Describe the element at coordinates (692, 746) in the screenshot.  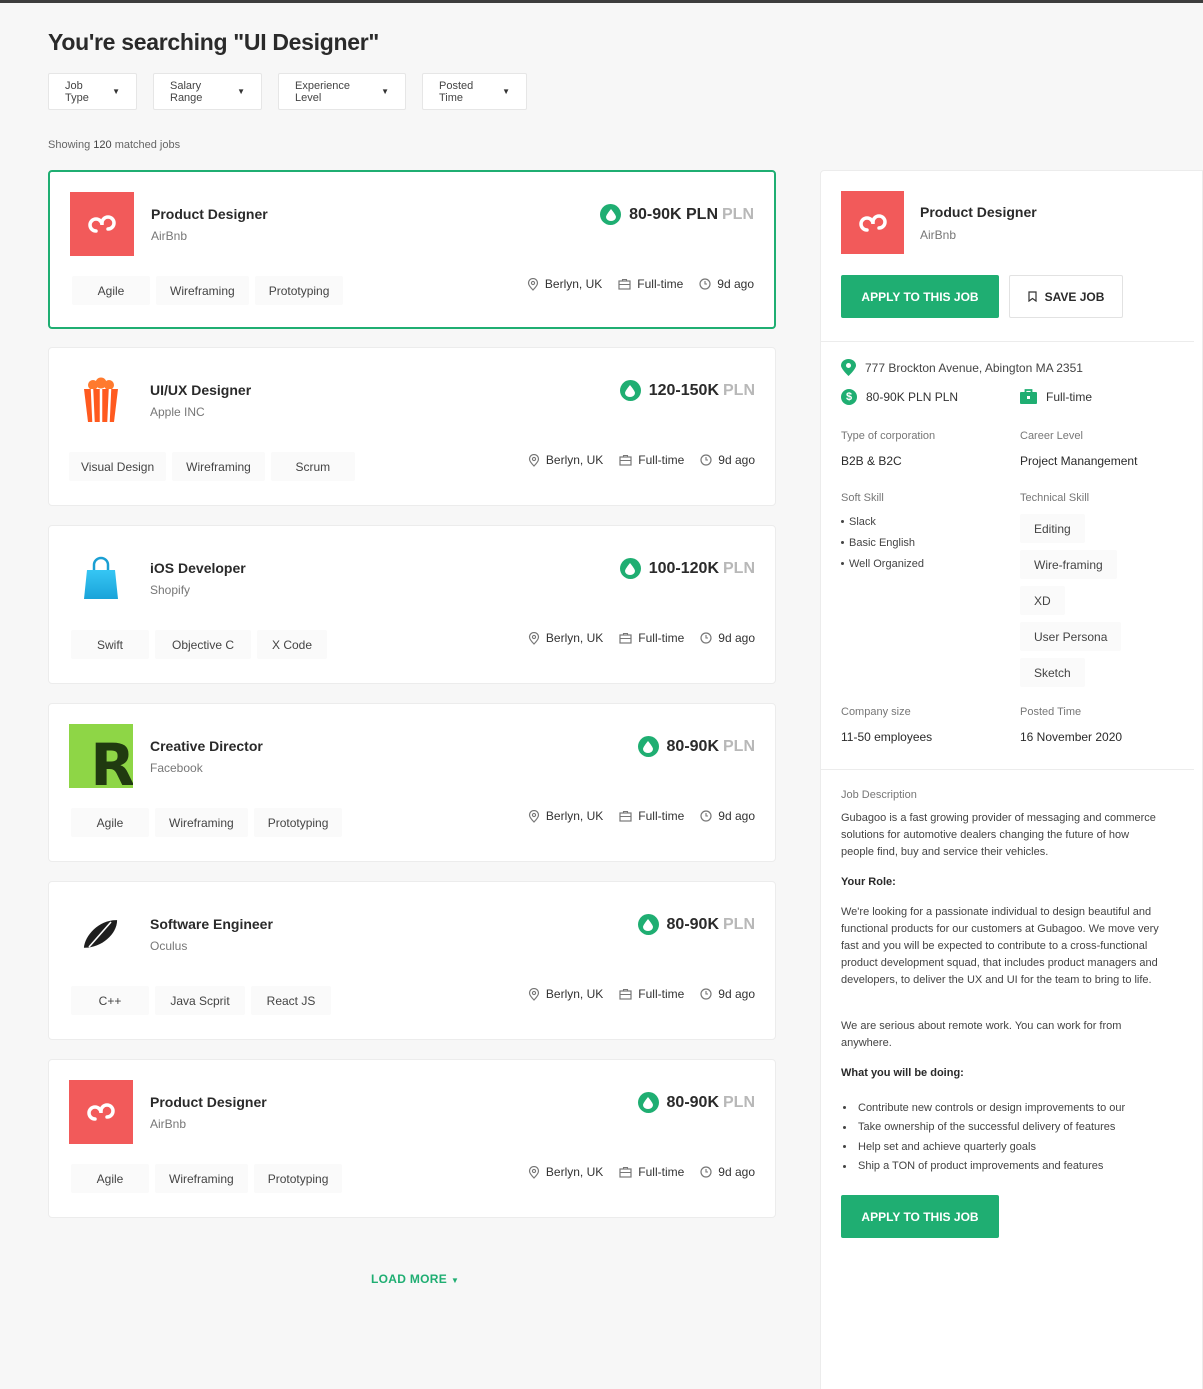
I see `salary-value: 80-90K` at that location.